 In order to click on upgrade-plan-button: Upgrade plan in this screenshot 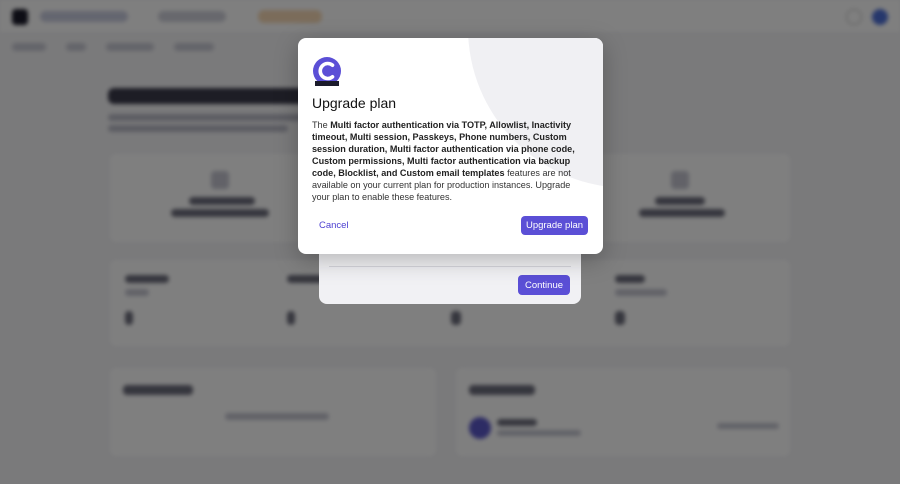, I will do `click(554, 225)`.